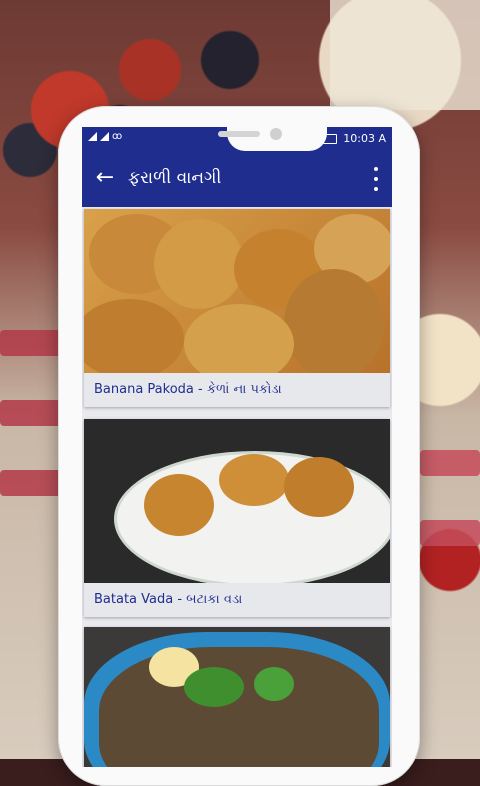  Describe the element at coordinates (239, 134) in the screenshot. I see `phone-speaker` at that location.